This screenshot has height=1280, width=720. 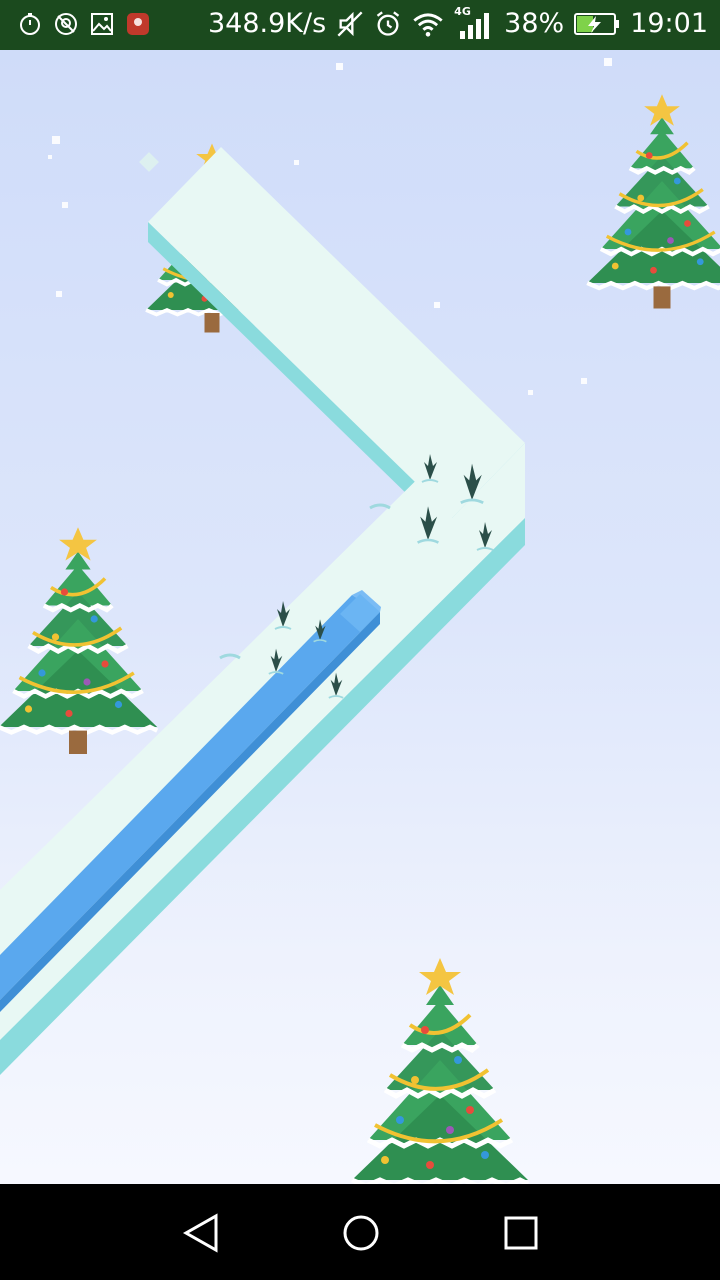 I want to click on battery-charging-icon, so click(x=597, y=23).